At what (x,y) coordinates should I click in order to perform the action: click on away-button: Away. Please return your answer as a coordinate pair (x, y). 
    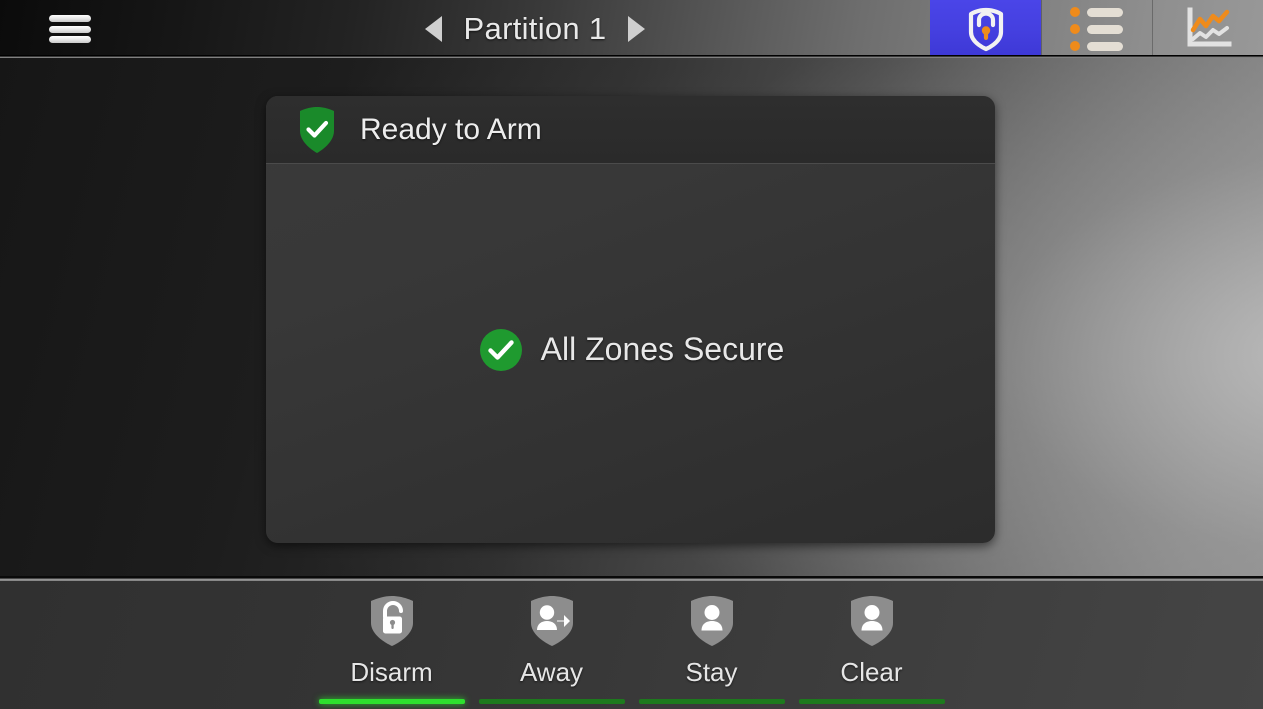
    Looking at the image, I should click on (552, 648).